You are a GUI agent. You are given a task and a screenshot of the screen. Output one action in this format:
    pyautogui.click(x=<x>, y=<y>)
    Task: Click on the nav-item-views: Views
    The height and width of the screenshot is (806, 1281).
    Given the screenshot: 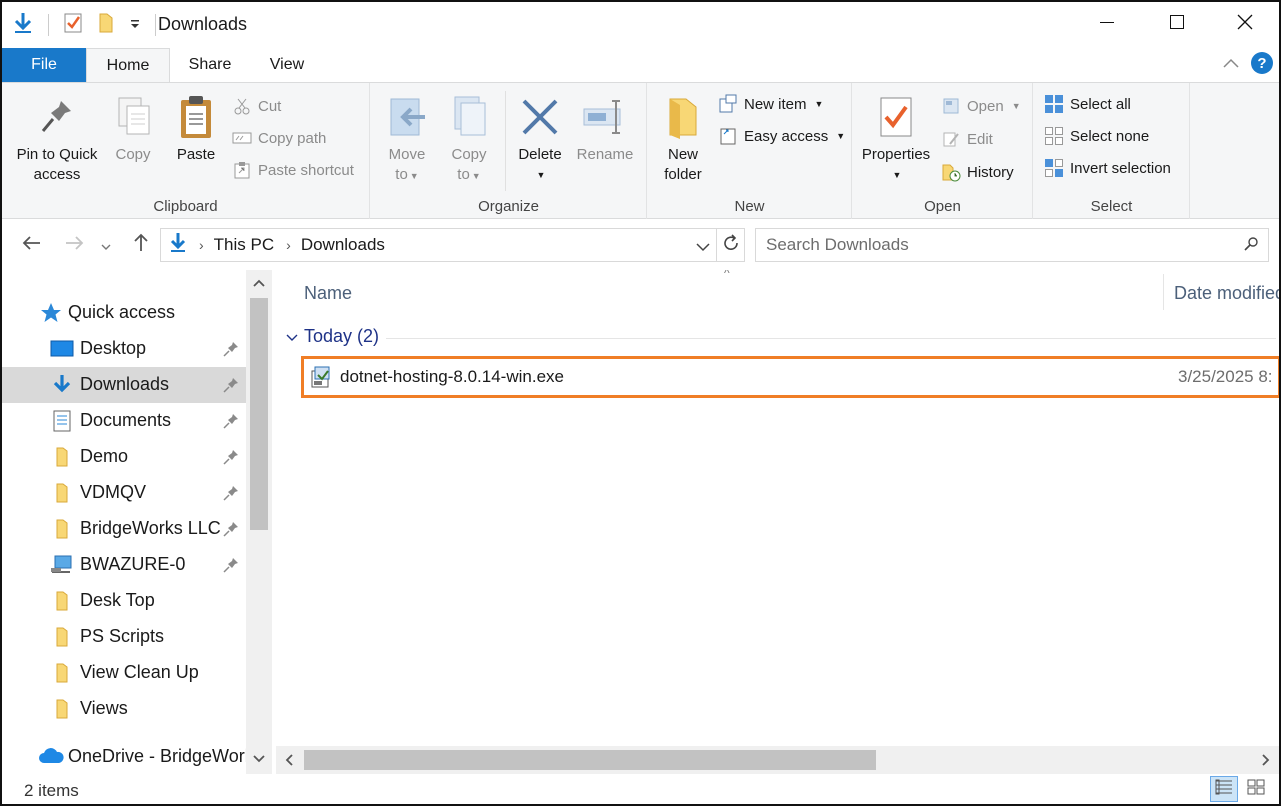 What is the action you would take?
    pyautogui.click(x=124, y=709)
    